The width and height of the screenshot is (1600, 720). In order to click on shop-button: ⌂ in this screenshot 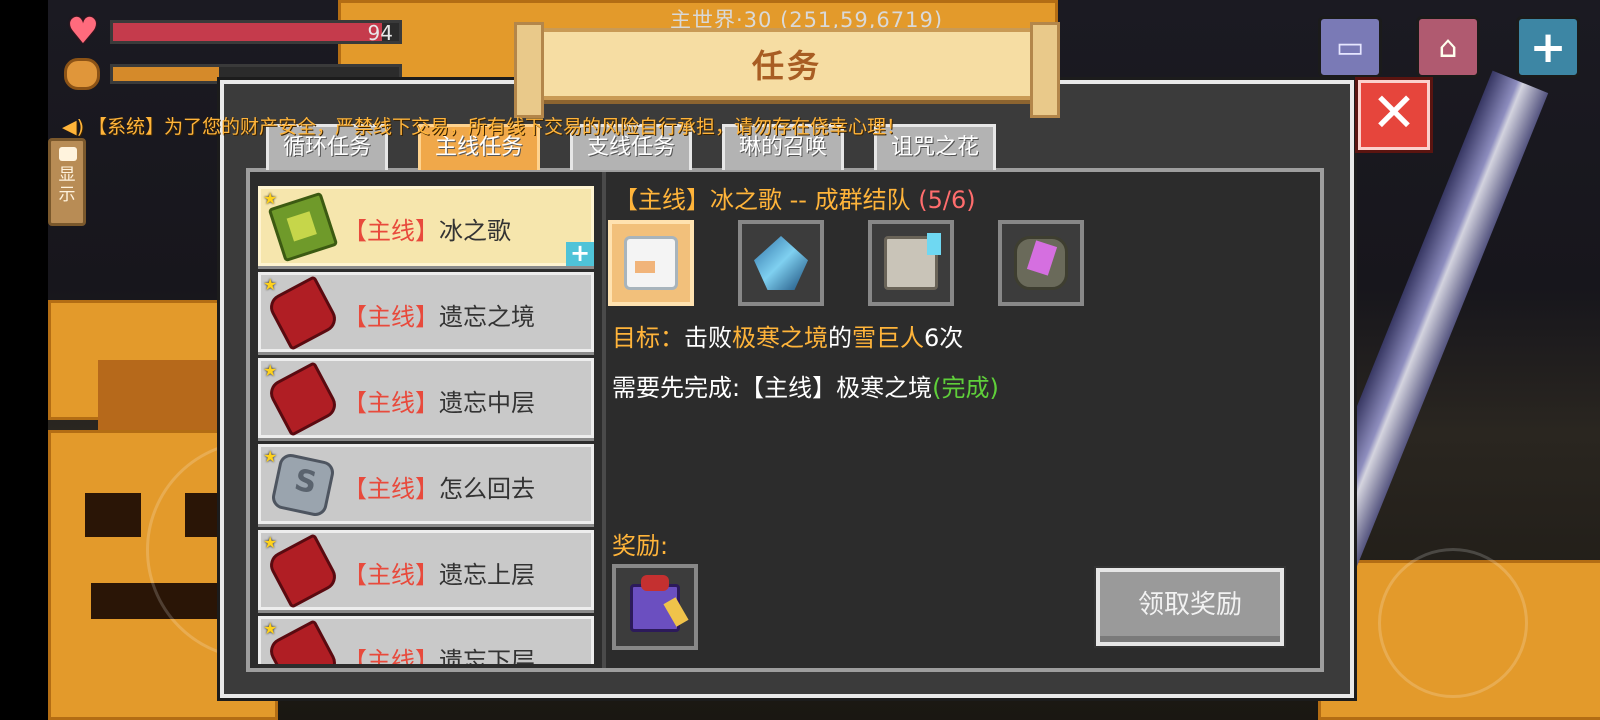, I will do `click(1448, 47)`.